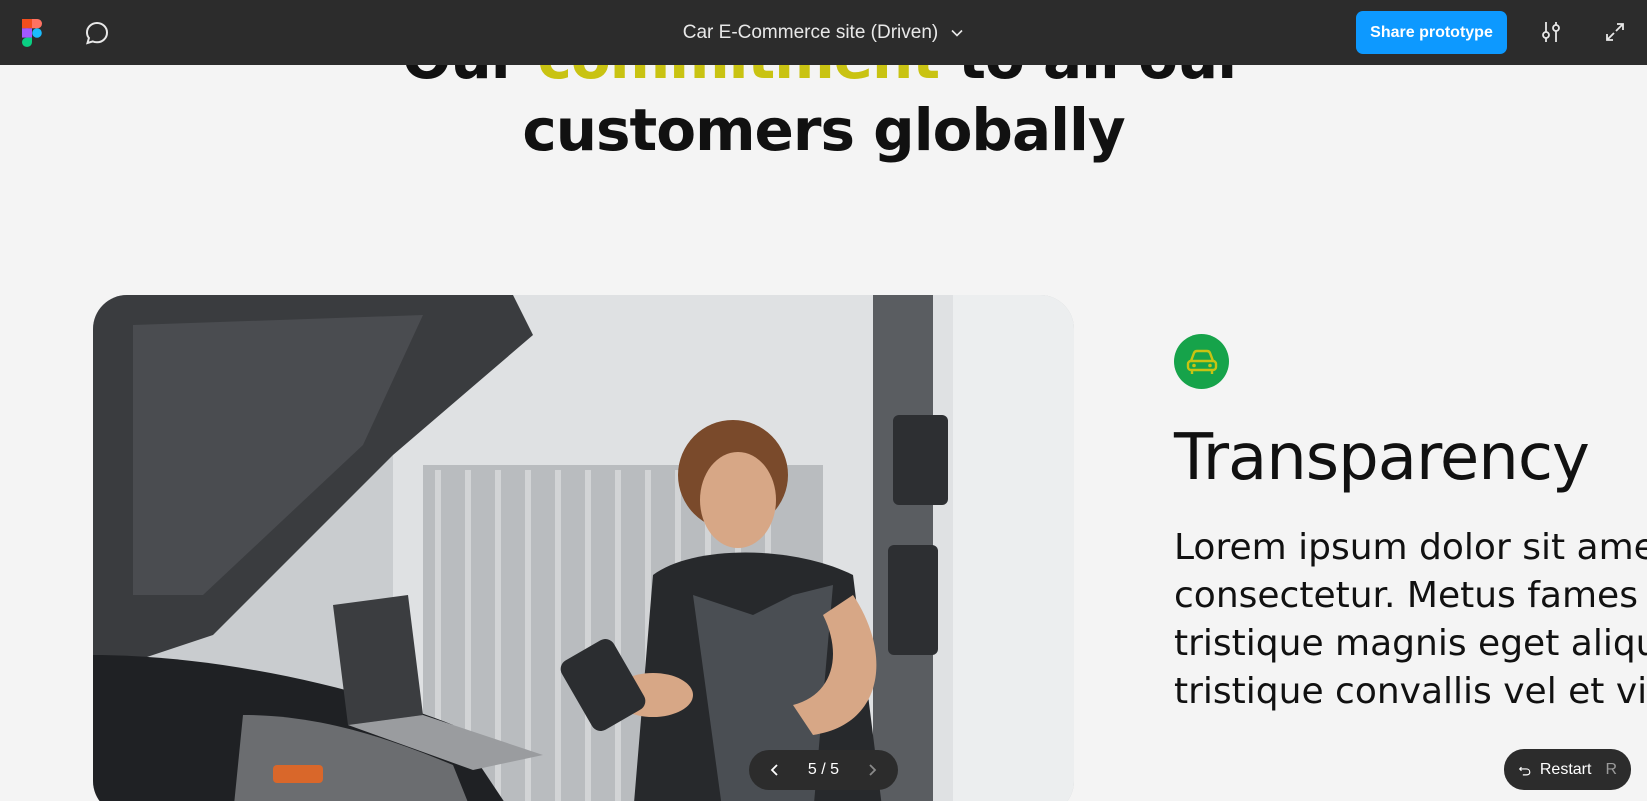 This screenshot has height=801, width=1647. Describe the element at coordinates (1615, 32) in the screenshot. I see `expand-icon` at that location.